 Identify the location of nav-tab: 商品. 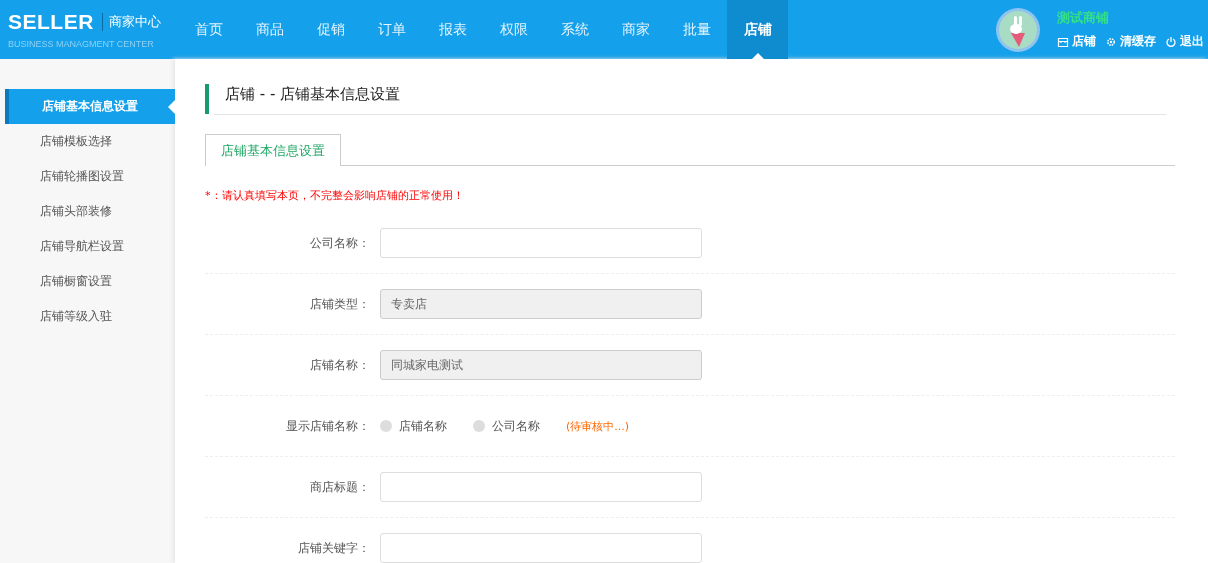
(269, 29).